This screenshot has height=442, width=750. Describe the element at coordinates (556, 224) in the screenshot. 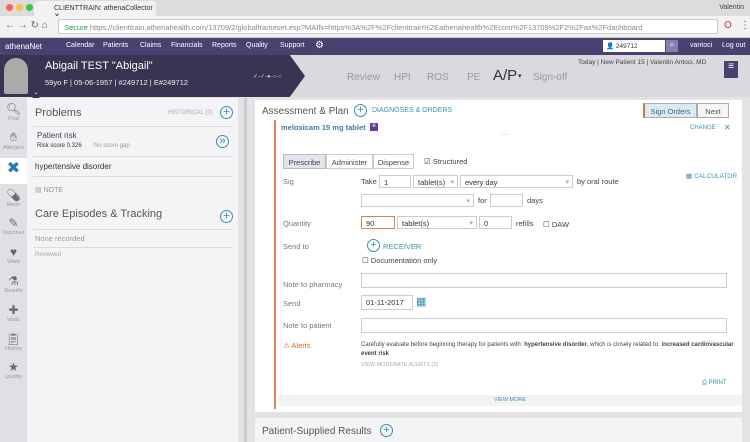

I see `daw-checkbox: ☐ DAW` at that location.